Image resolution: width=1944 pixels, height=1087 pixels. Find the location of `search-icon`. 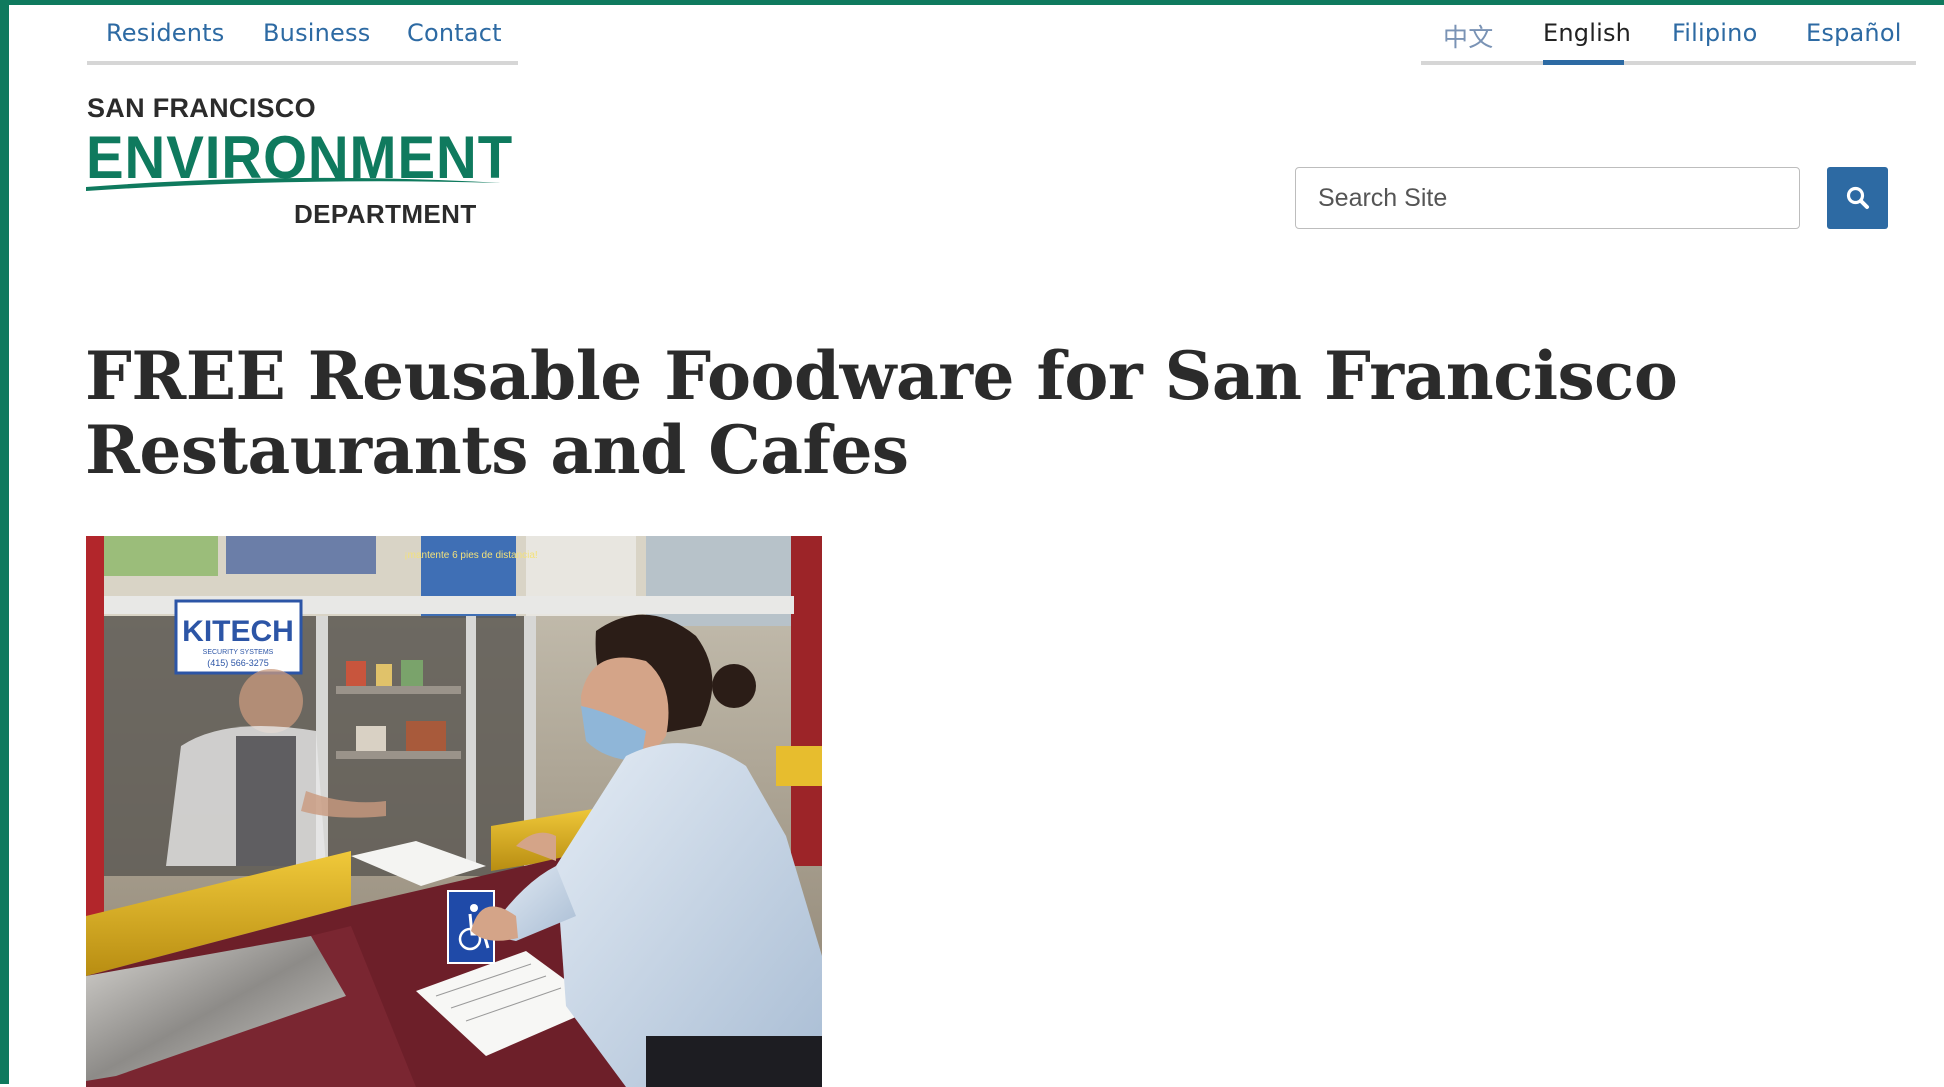

search-icon is located at coordinates (1857, 197).